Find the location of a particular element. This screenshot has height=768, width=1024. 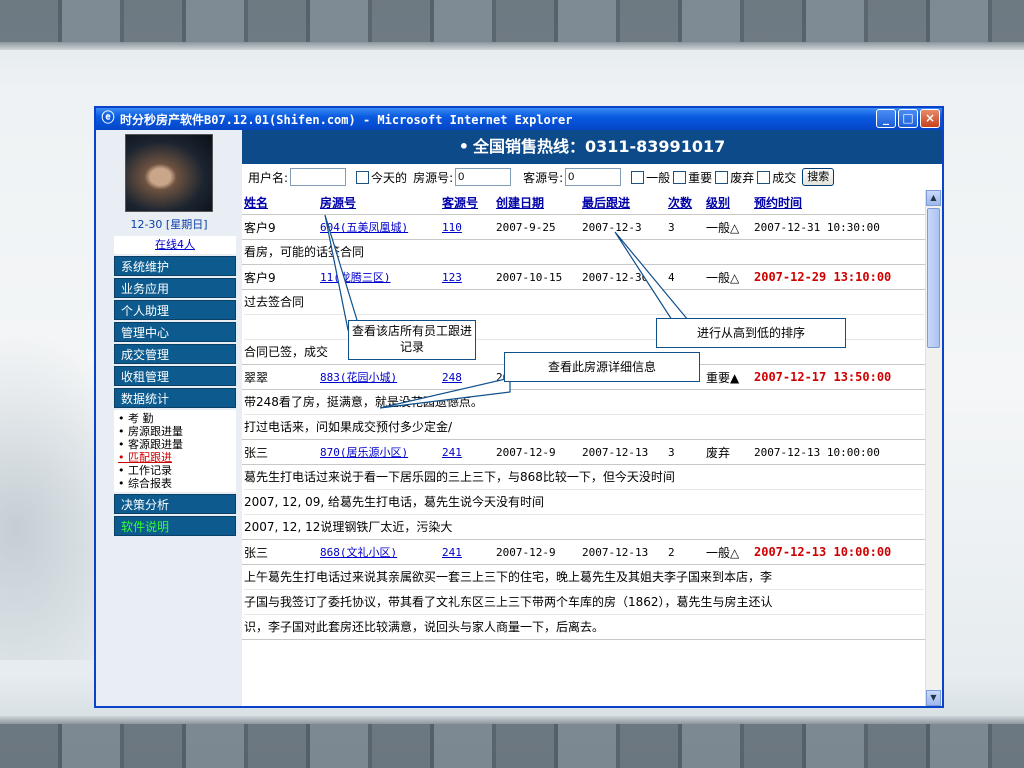

note-line: 看房，可能的话签合同 is located at coordinates (304, 252).